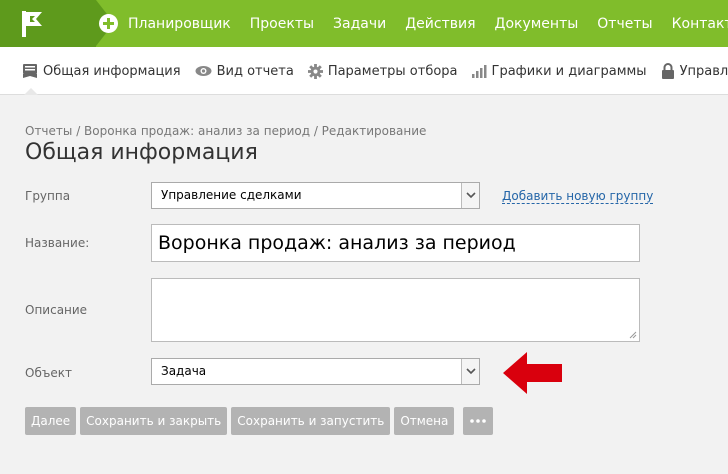 The width and height of the screenshot is (728, 474). Describe the element at coordinates (315, 371) in the screenshot. I see `object-select: Задача` at that location.